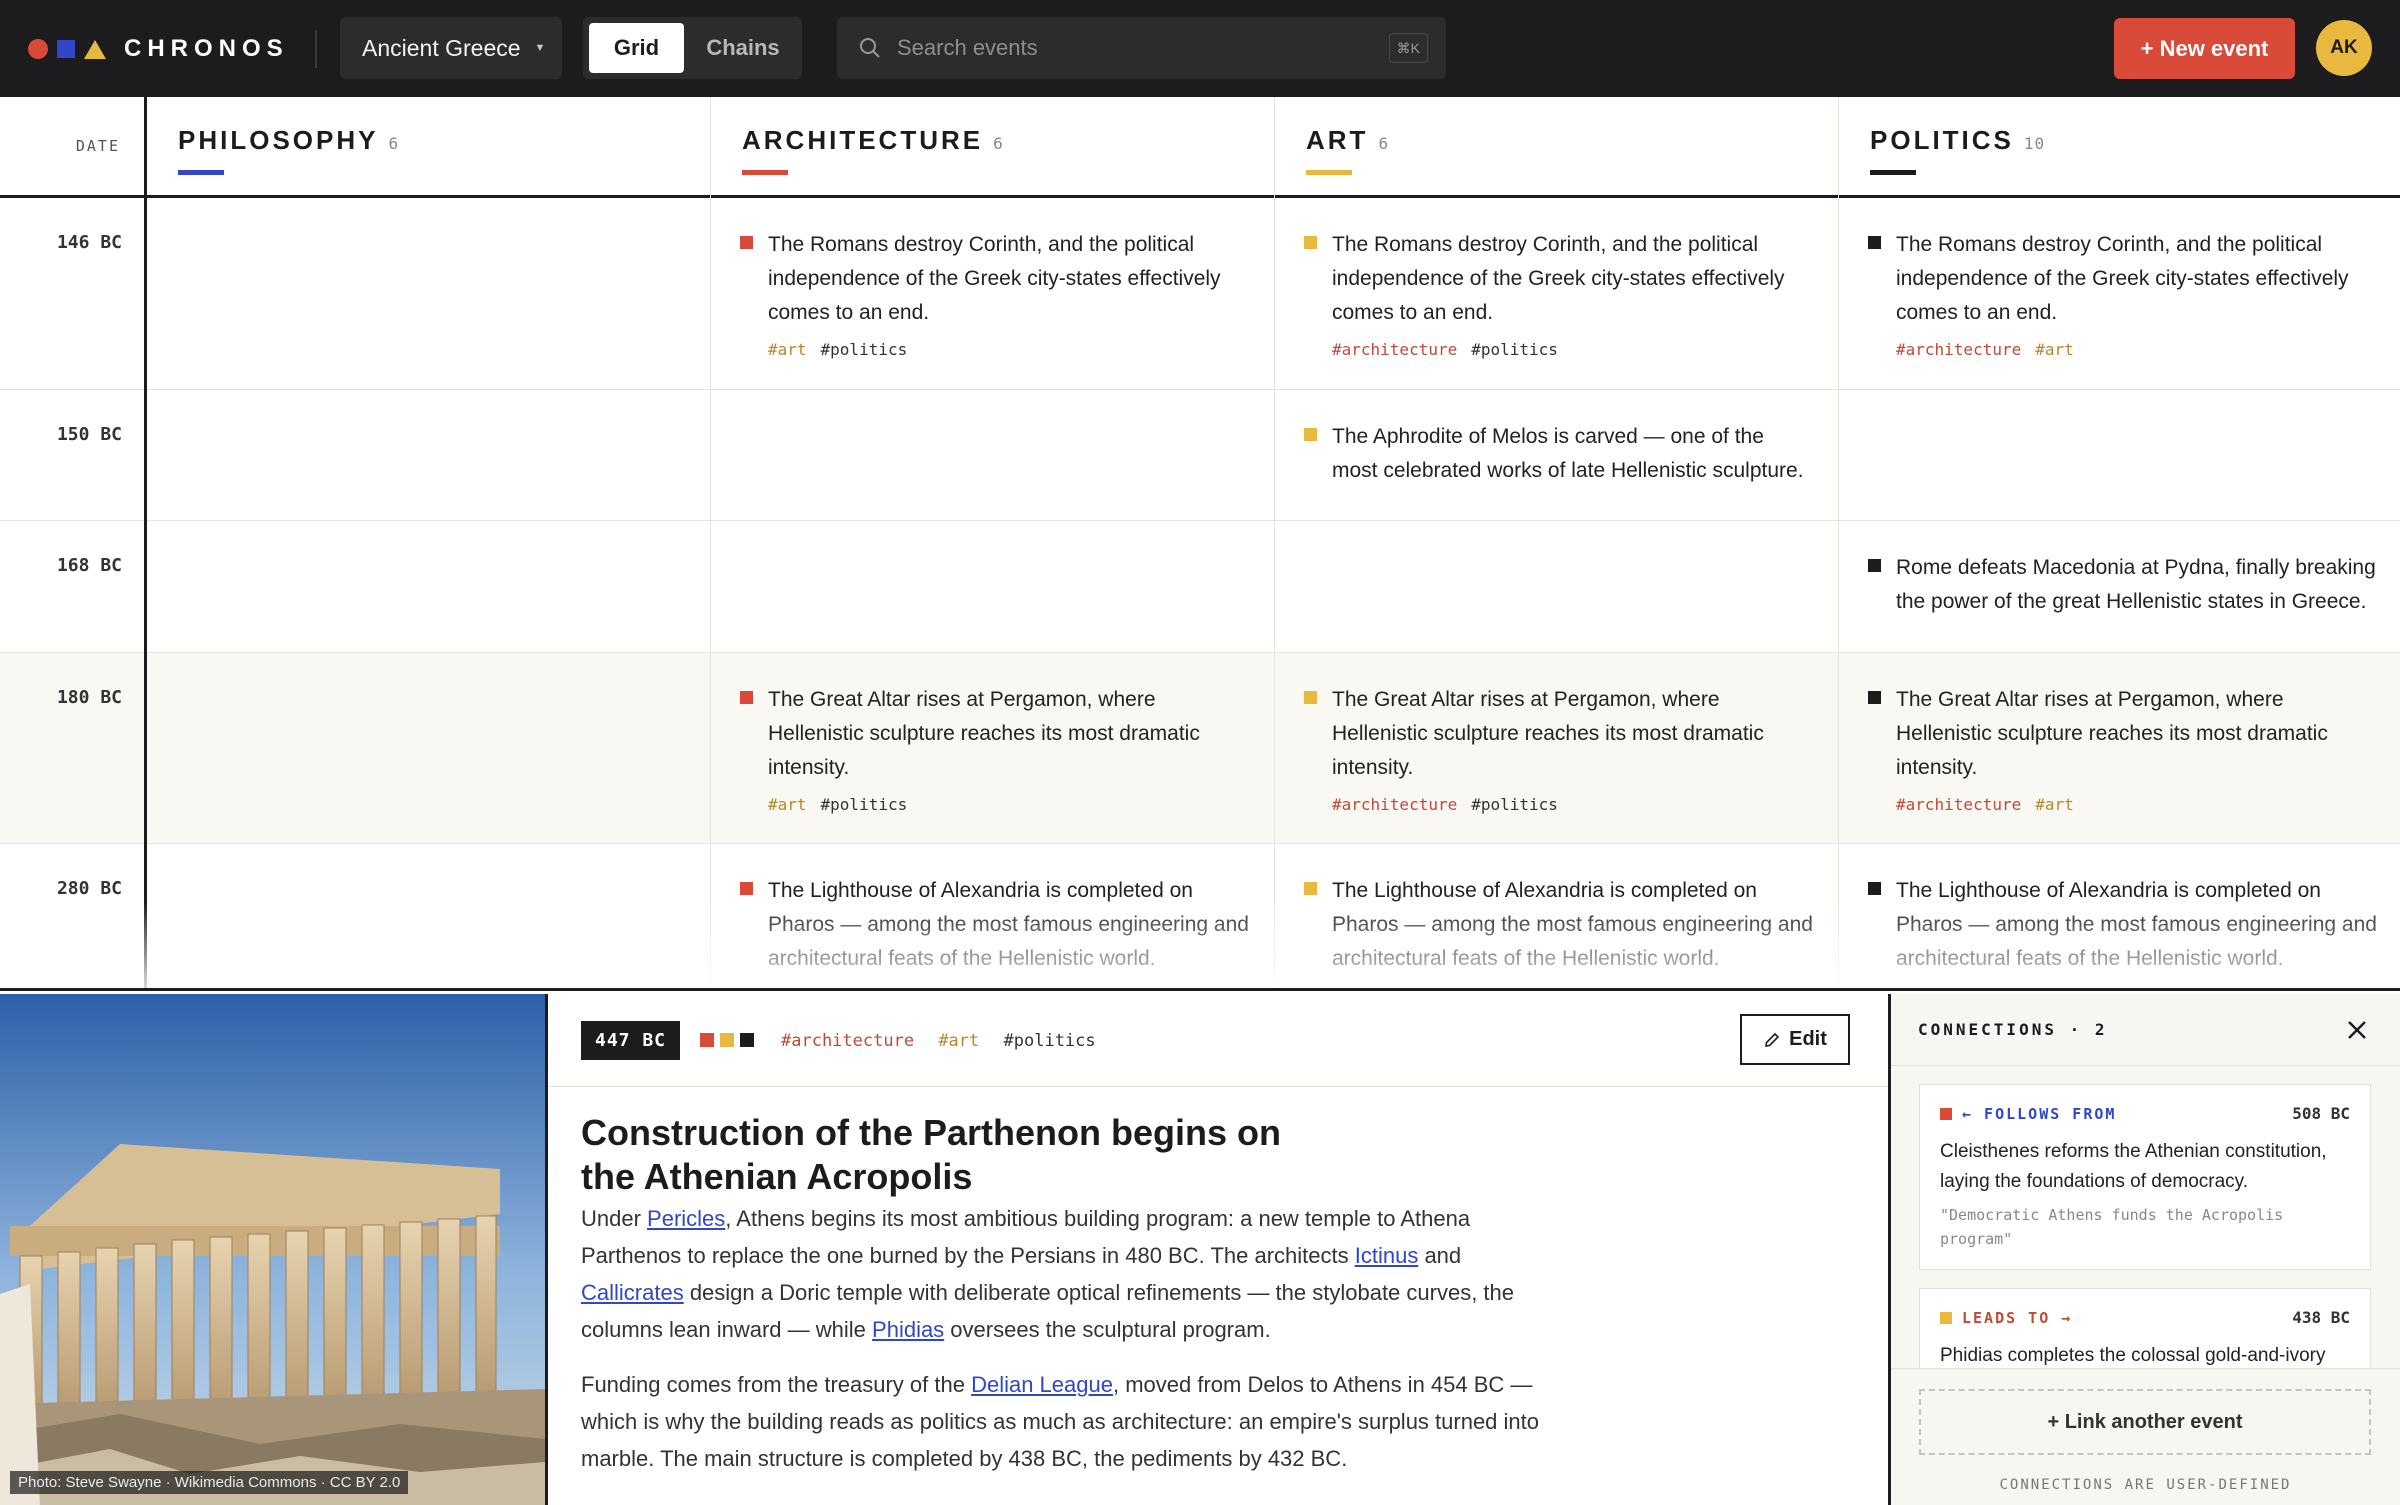 This screenshot has height=1505, width=2400. Describe the element at coordinates (1838, 543) in the screenshot. I see `column-divider` at that location.